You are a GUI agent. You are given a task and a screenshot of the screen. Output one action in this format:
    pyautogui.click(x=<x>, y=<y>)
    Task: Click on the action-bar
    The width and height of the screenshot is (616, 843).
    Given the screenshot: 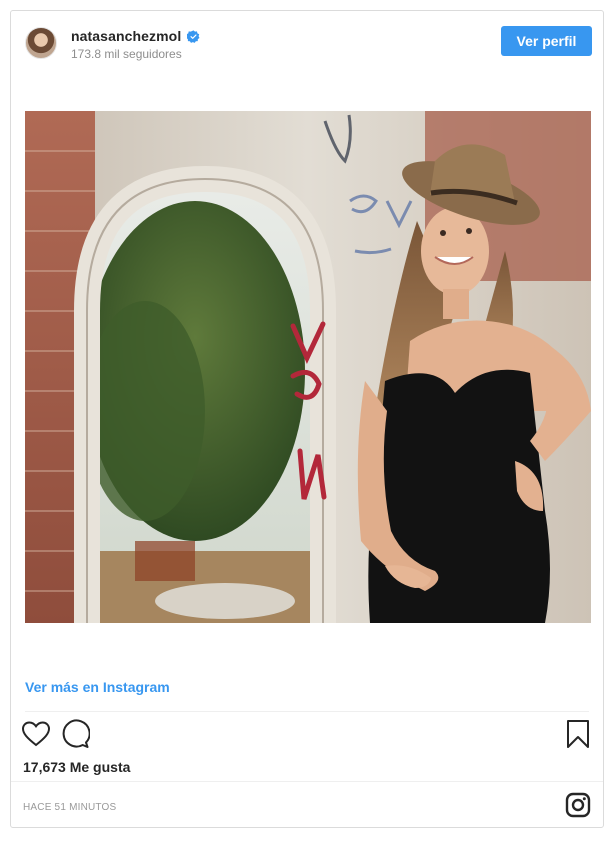 What is the action you would take?
    pyautogui.click(x=307, y=739)
    